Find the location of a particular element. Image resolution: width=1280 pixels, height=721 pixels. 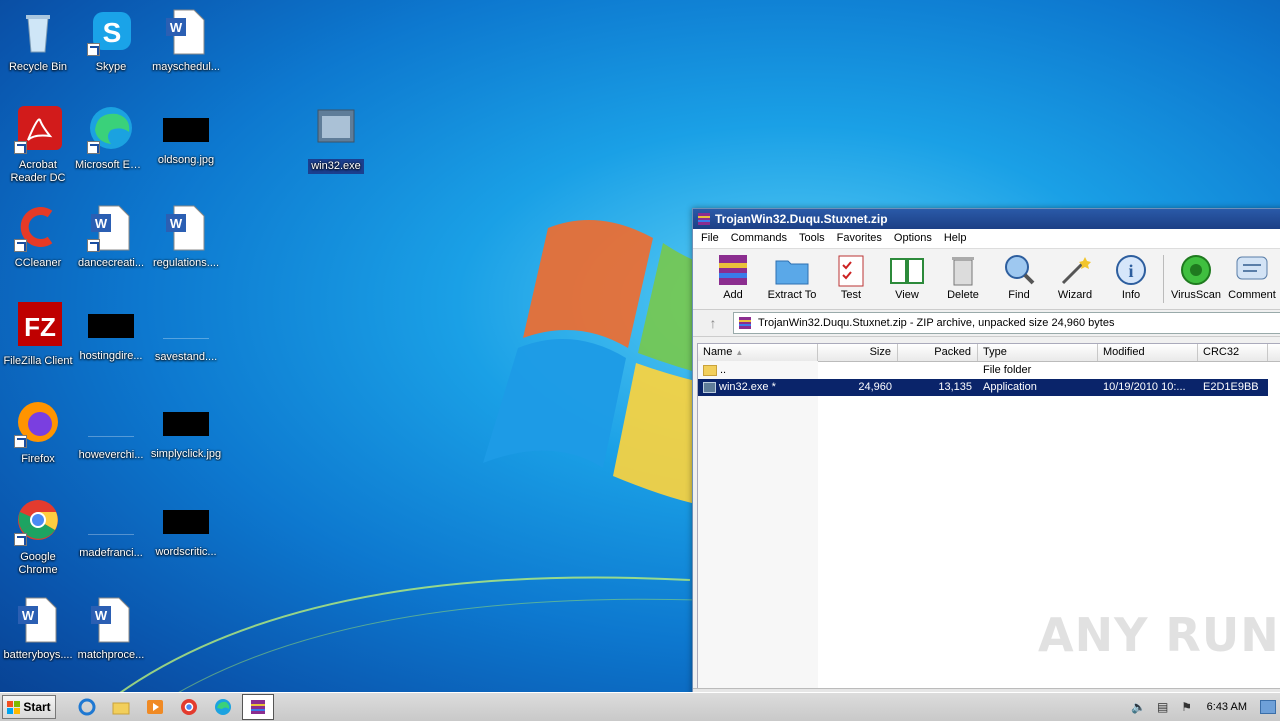

test-clipboard-icon is located at coordinates (851, 270).